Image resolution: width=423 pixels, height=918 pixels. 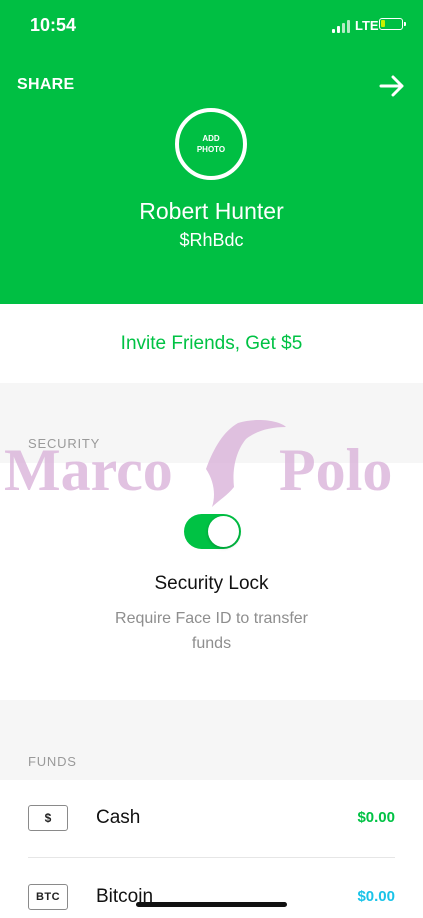 I want to click on security-lock-description: Require Face ID to transfer funds, so click(x=211, y=631).